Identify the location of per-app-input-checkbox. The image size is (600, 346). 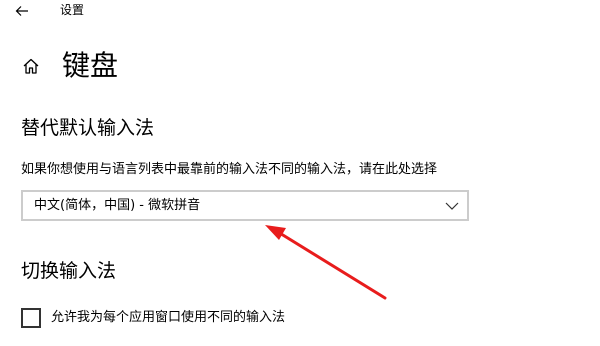
(31, 318).